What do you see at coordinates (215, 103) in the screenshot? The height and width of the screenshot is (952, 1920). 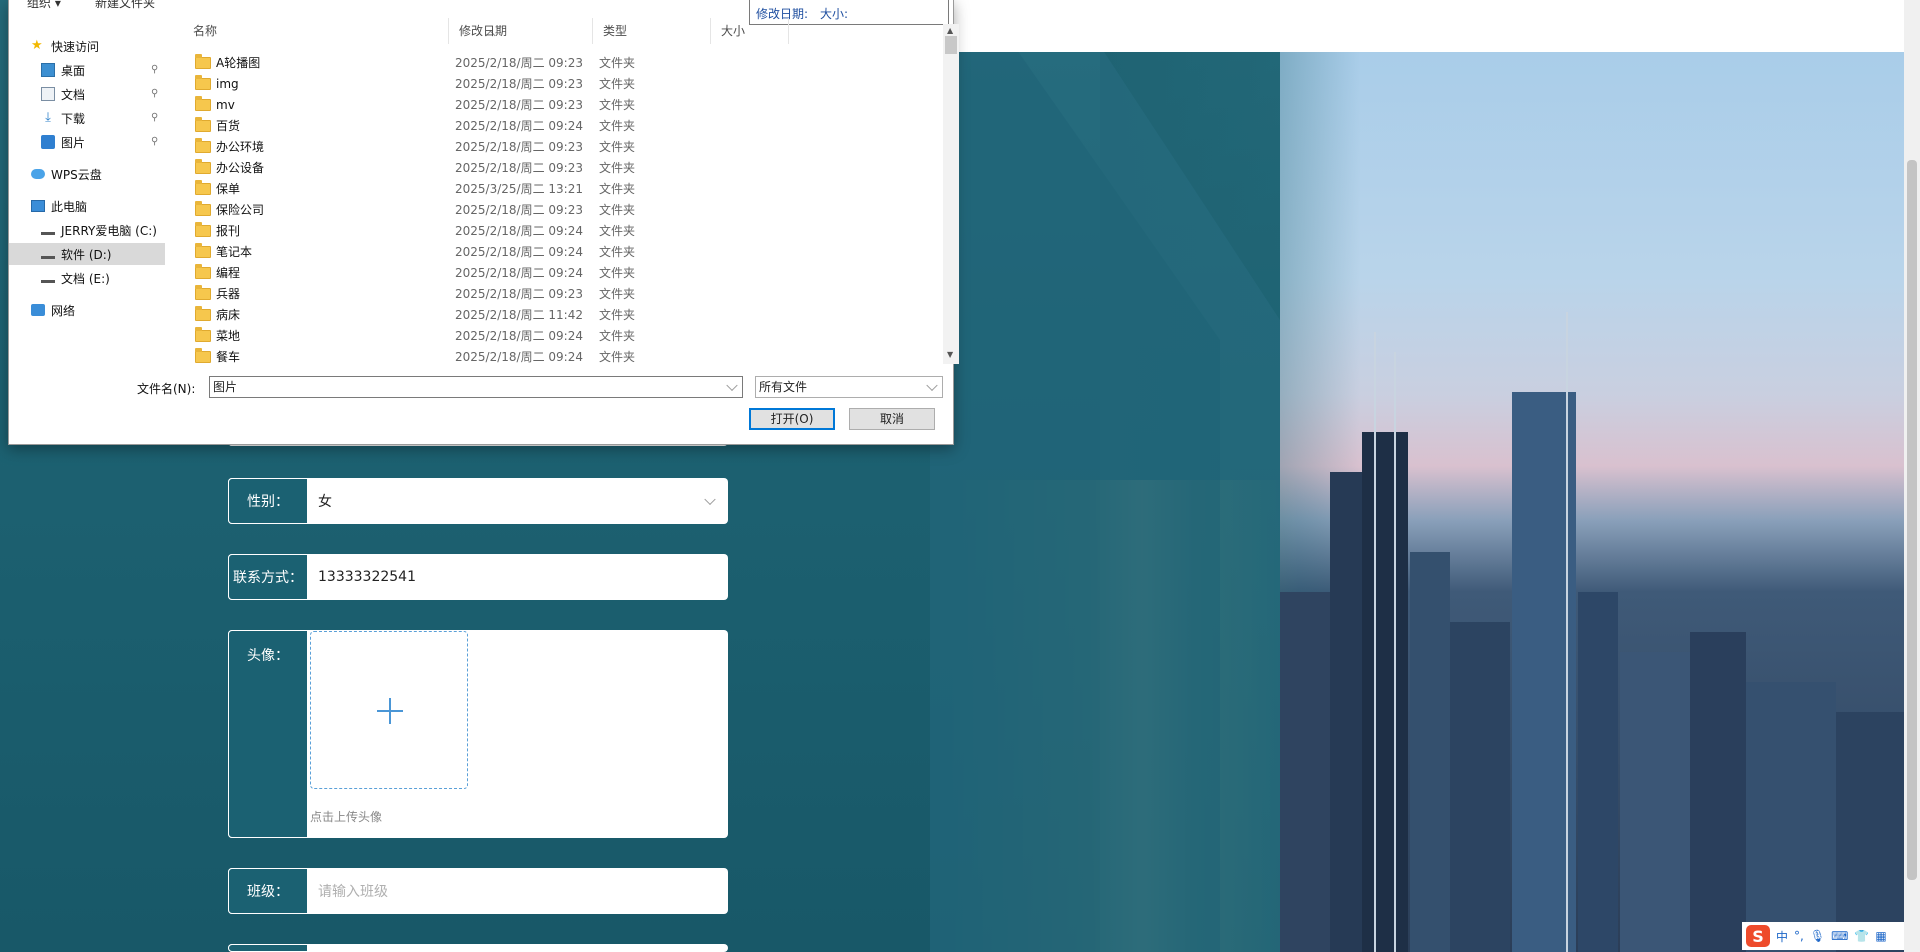 I see `file-name-cell: mv` at bounding box center [215, 103].